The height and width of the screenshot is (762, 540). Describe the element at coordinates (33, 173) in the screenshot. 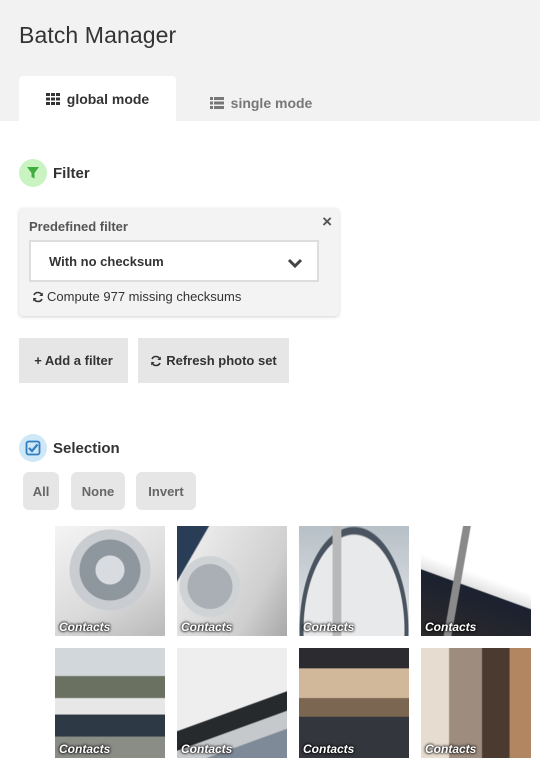

I see `funnel-icon` at that location.